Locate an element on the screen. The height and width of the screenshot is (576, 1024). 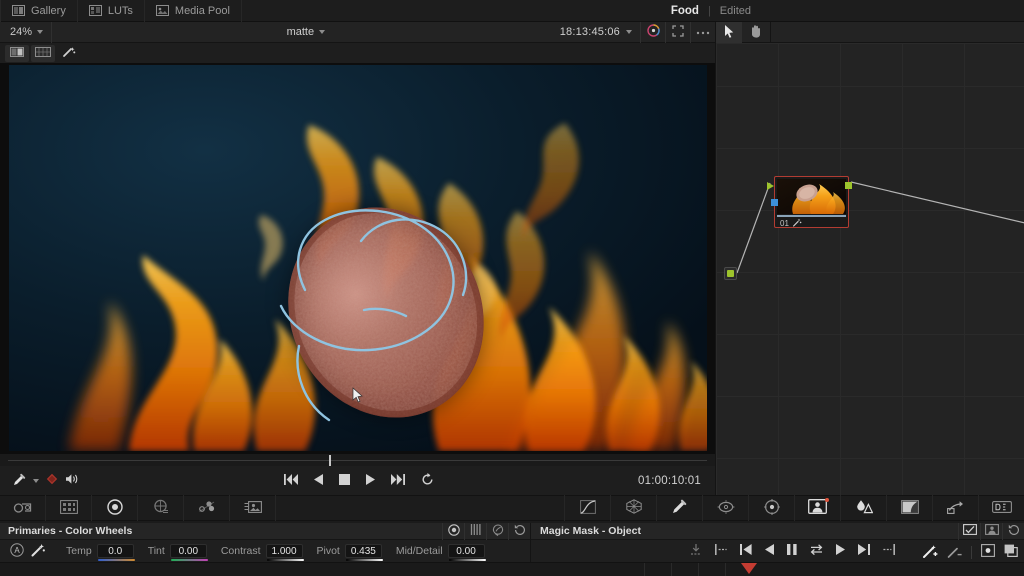
contrast-field: 1.000 is located at coordinates (284, 552).